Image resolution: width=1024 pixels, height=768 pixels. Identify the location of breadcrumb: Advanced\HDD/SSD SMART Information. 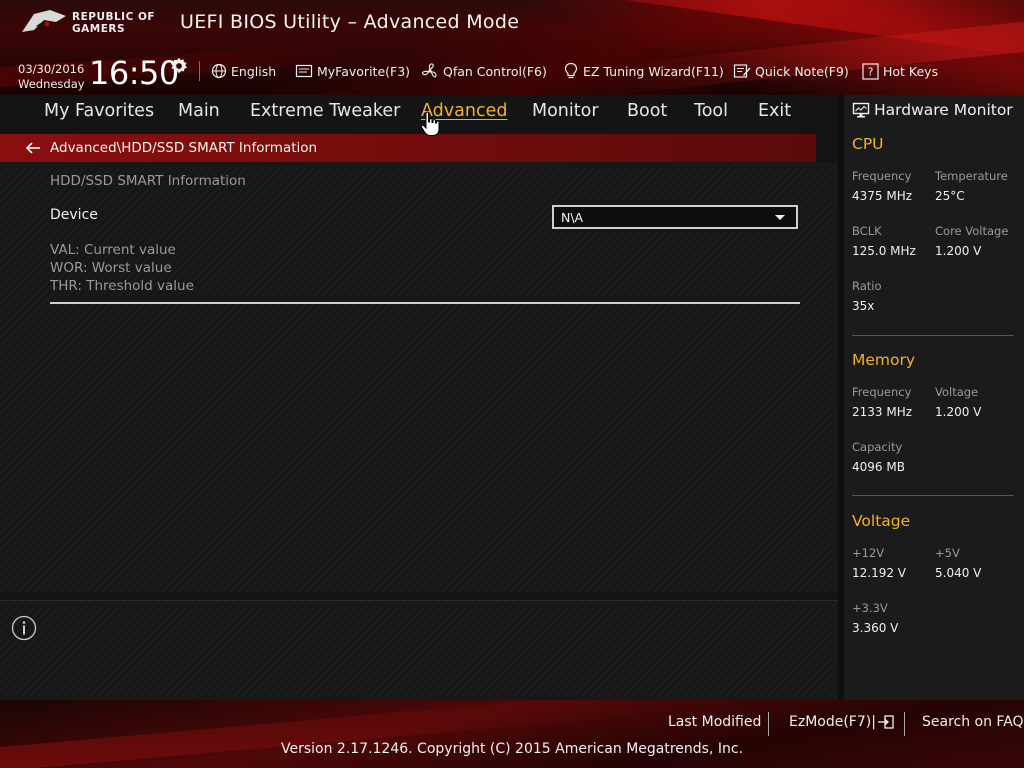
(408, 148).